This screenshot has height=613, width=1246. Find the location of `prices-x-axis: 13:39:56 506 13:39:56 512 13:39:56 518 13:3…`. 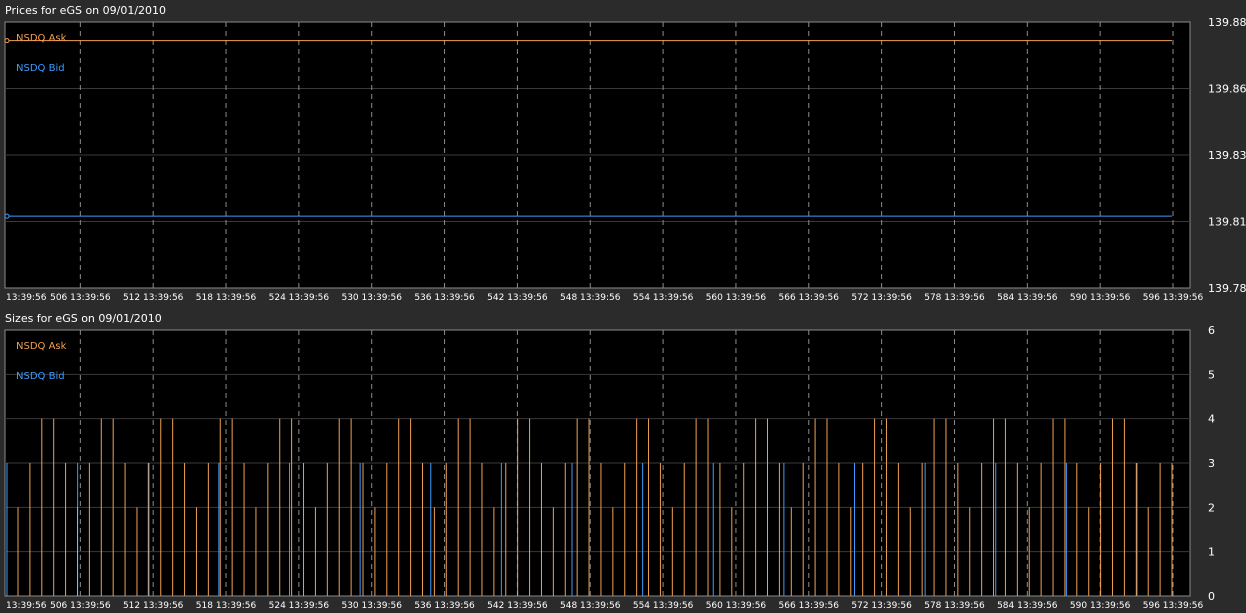

prices-x-axis: 13:39:56 506 13:39:56 512 13:39:56 518 13:3… is located at coordinates (604, 298).